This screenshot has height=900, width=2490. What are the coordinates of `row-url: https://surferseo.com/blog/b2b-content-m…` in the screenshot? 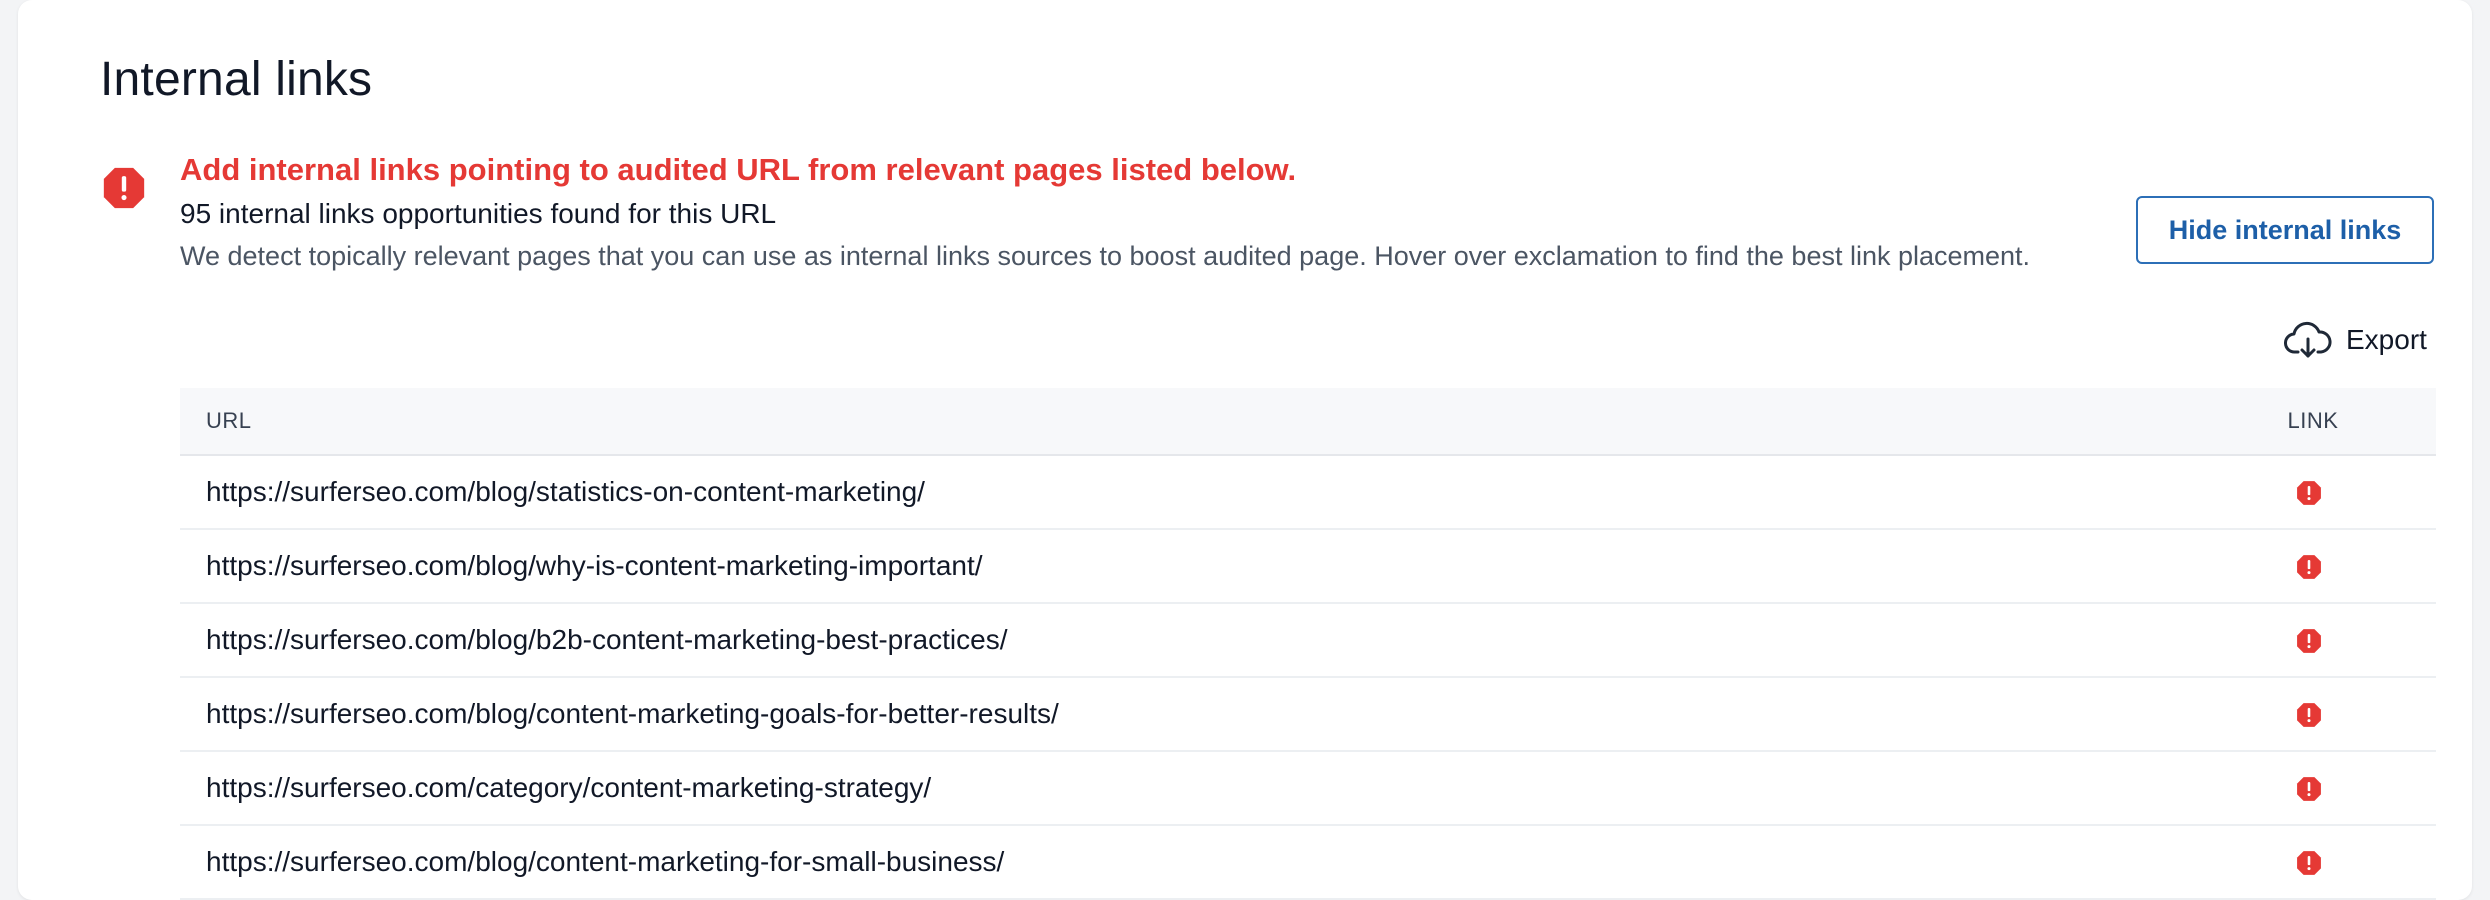 It's located at (607, 639).